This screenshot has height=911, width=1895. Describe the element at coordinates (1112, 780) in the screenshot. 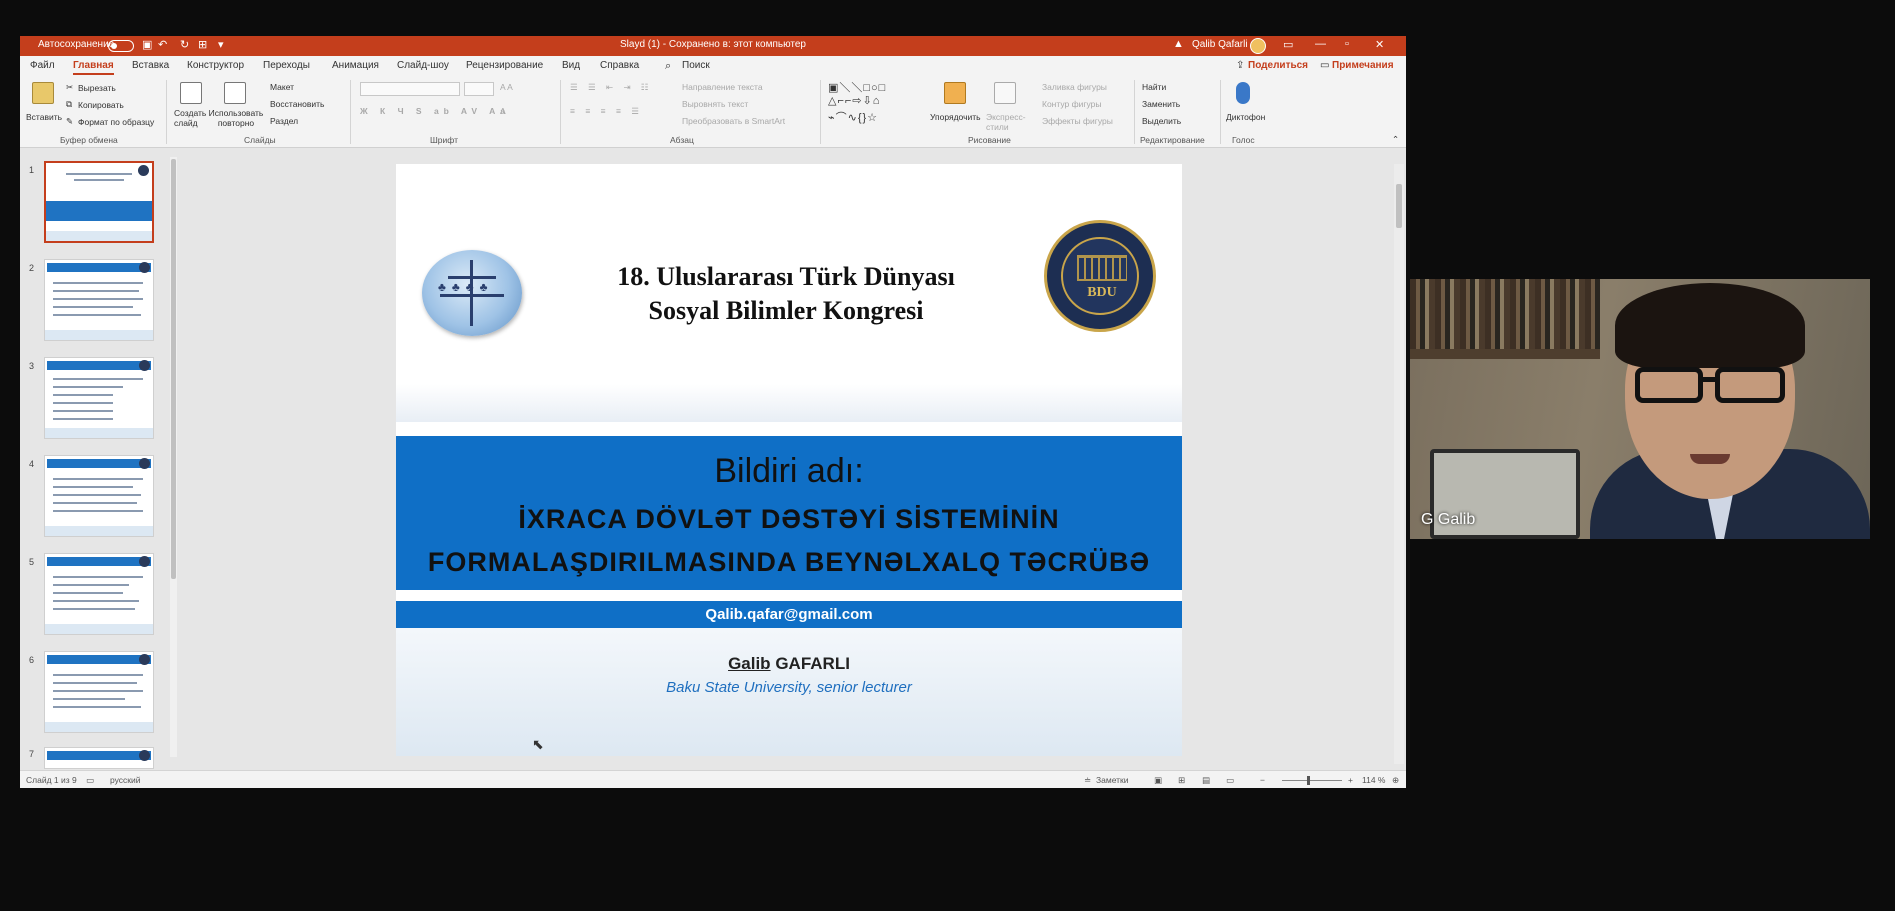

I see `notes-button: Заметки` at that location.